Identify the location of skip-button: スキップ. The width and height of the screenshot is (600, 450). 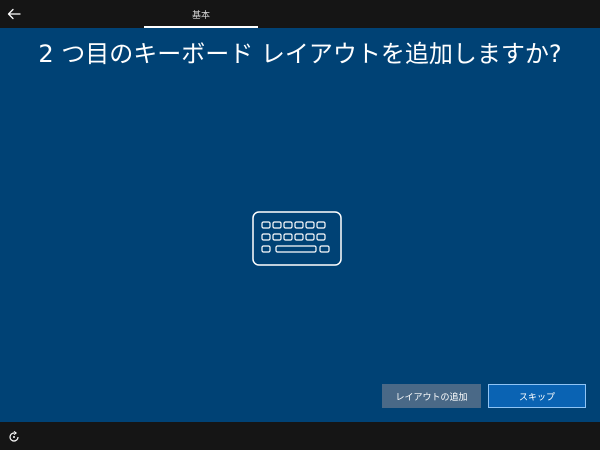
(537, 396).